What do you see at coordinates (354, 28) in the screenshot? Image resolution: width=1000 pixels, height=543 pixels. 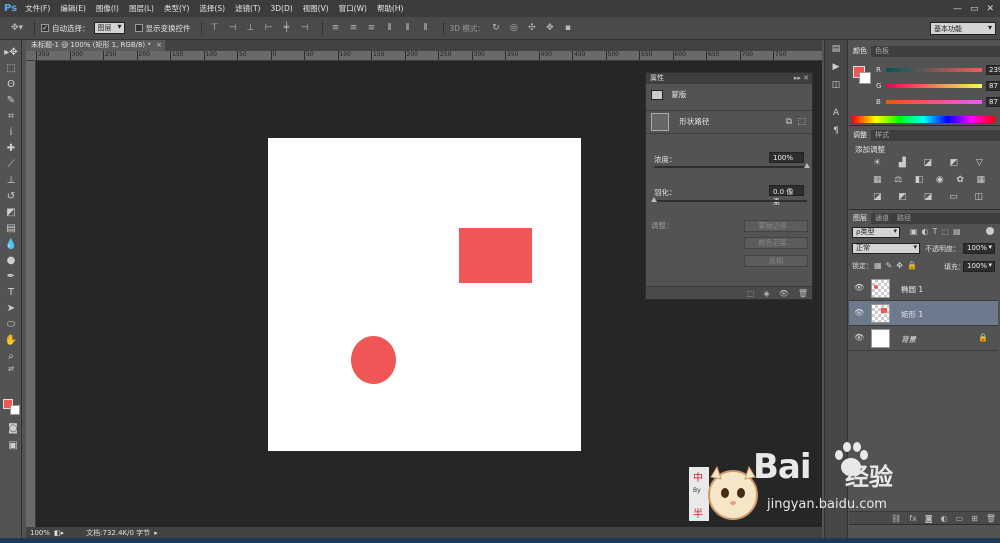 I see `distribute-vcenter-icon: ≡` at bounding box center [354, 28].